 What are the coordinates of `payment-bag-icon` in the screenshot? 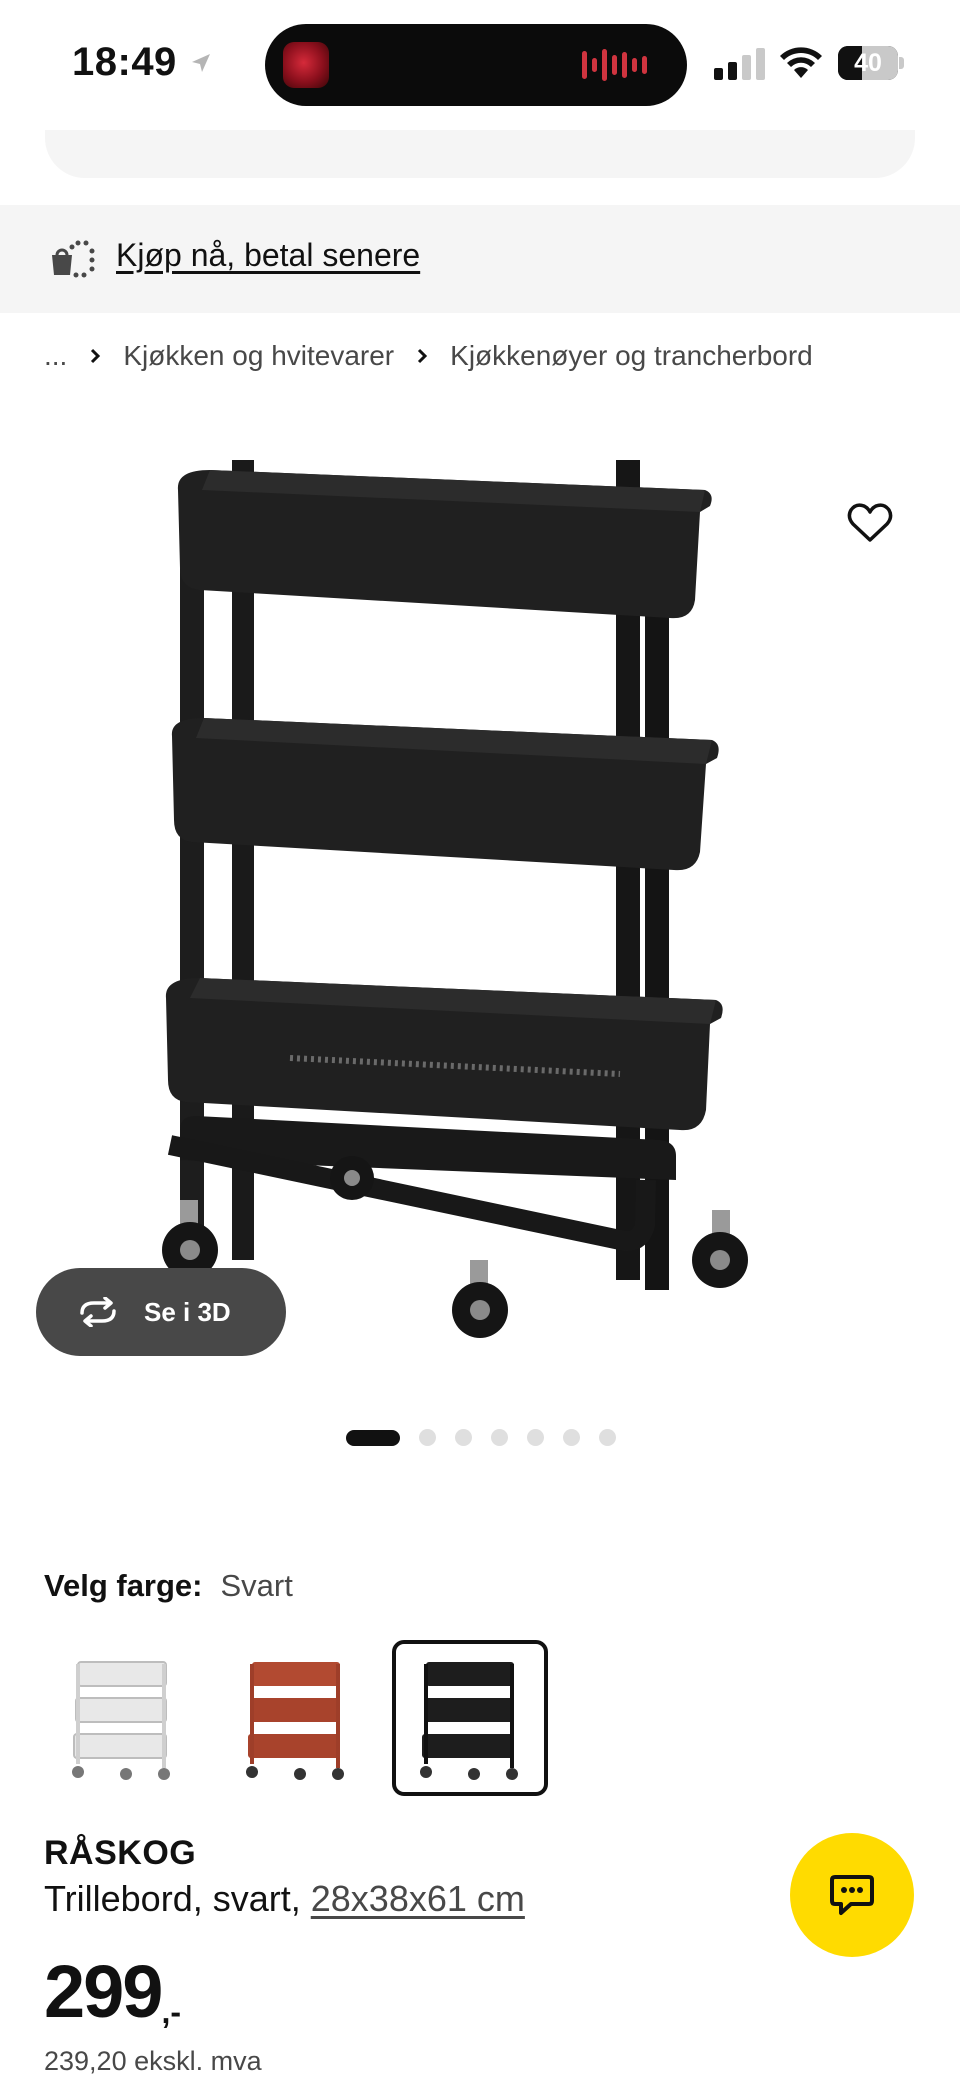 It's located at (73, 259).